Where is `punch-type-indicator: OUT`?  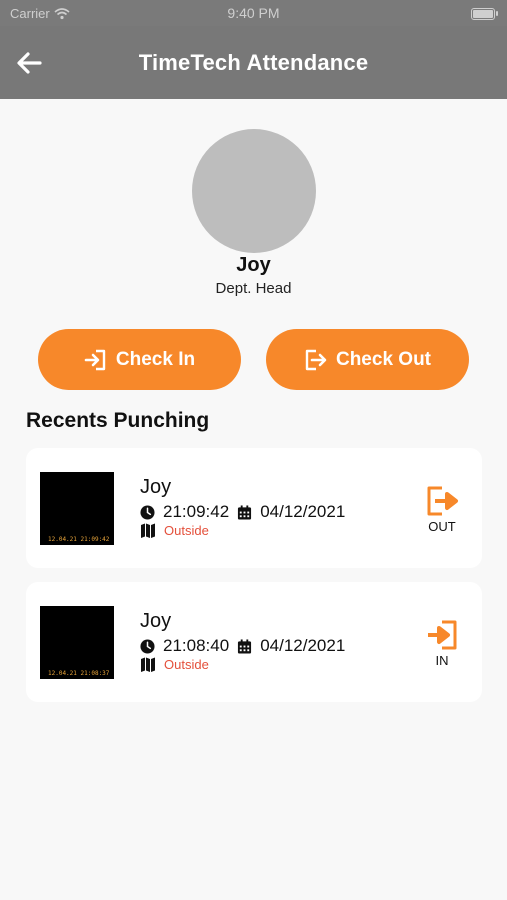
punch-type-indicator: OUT is located at coordinates (442, 509).